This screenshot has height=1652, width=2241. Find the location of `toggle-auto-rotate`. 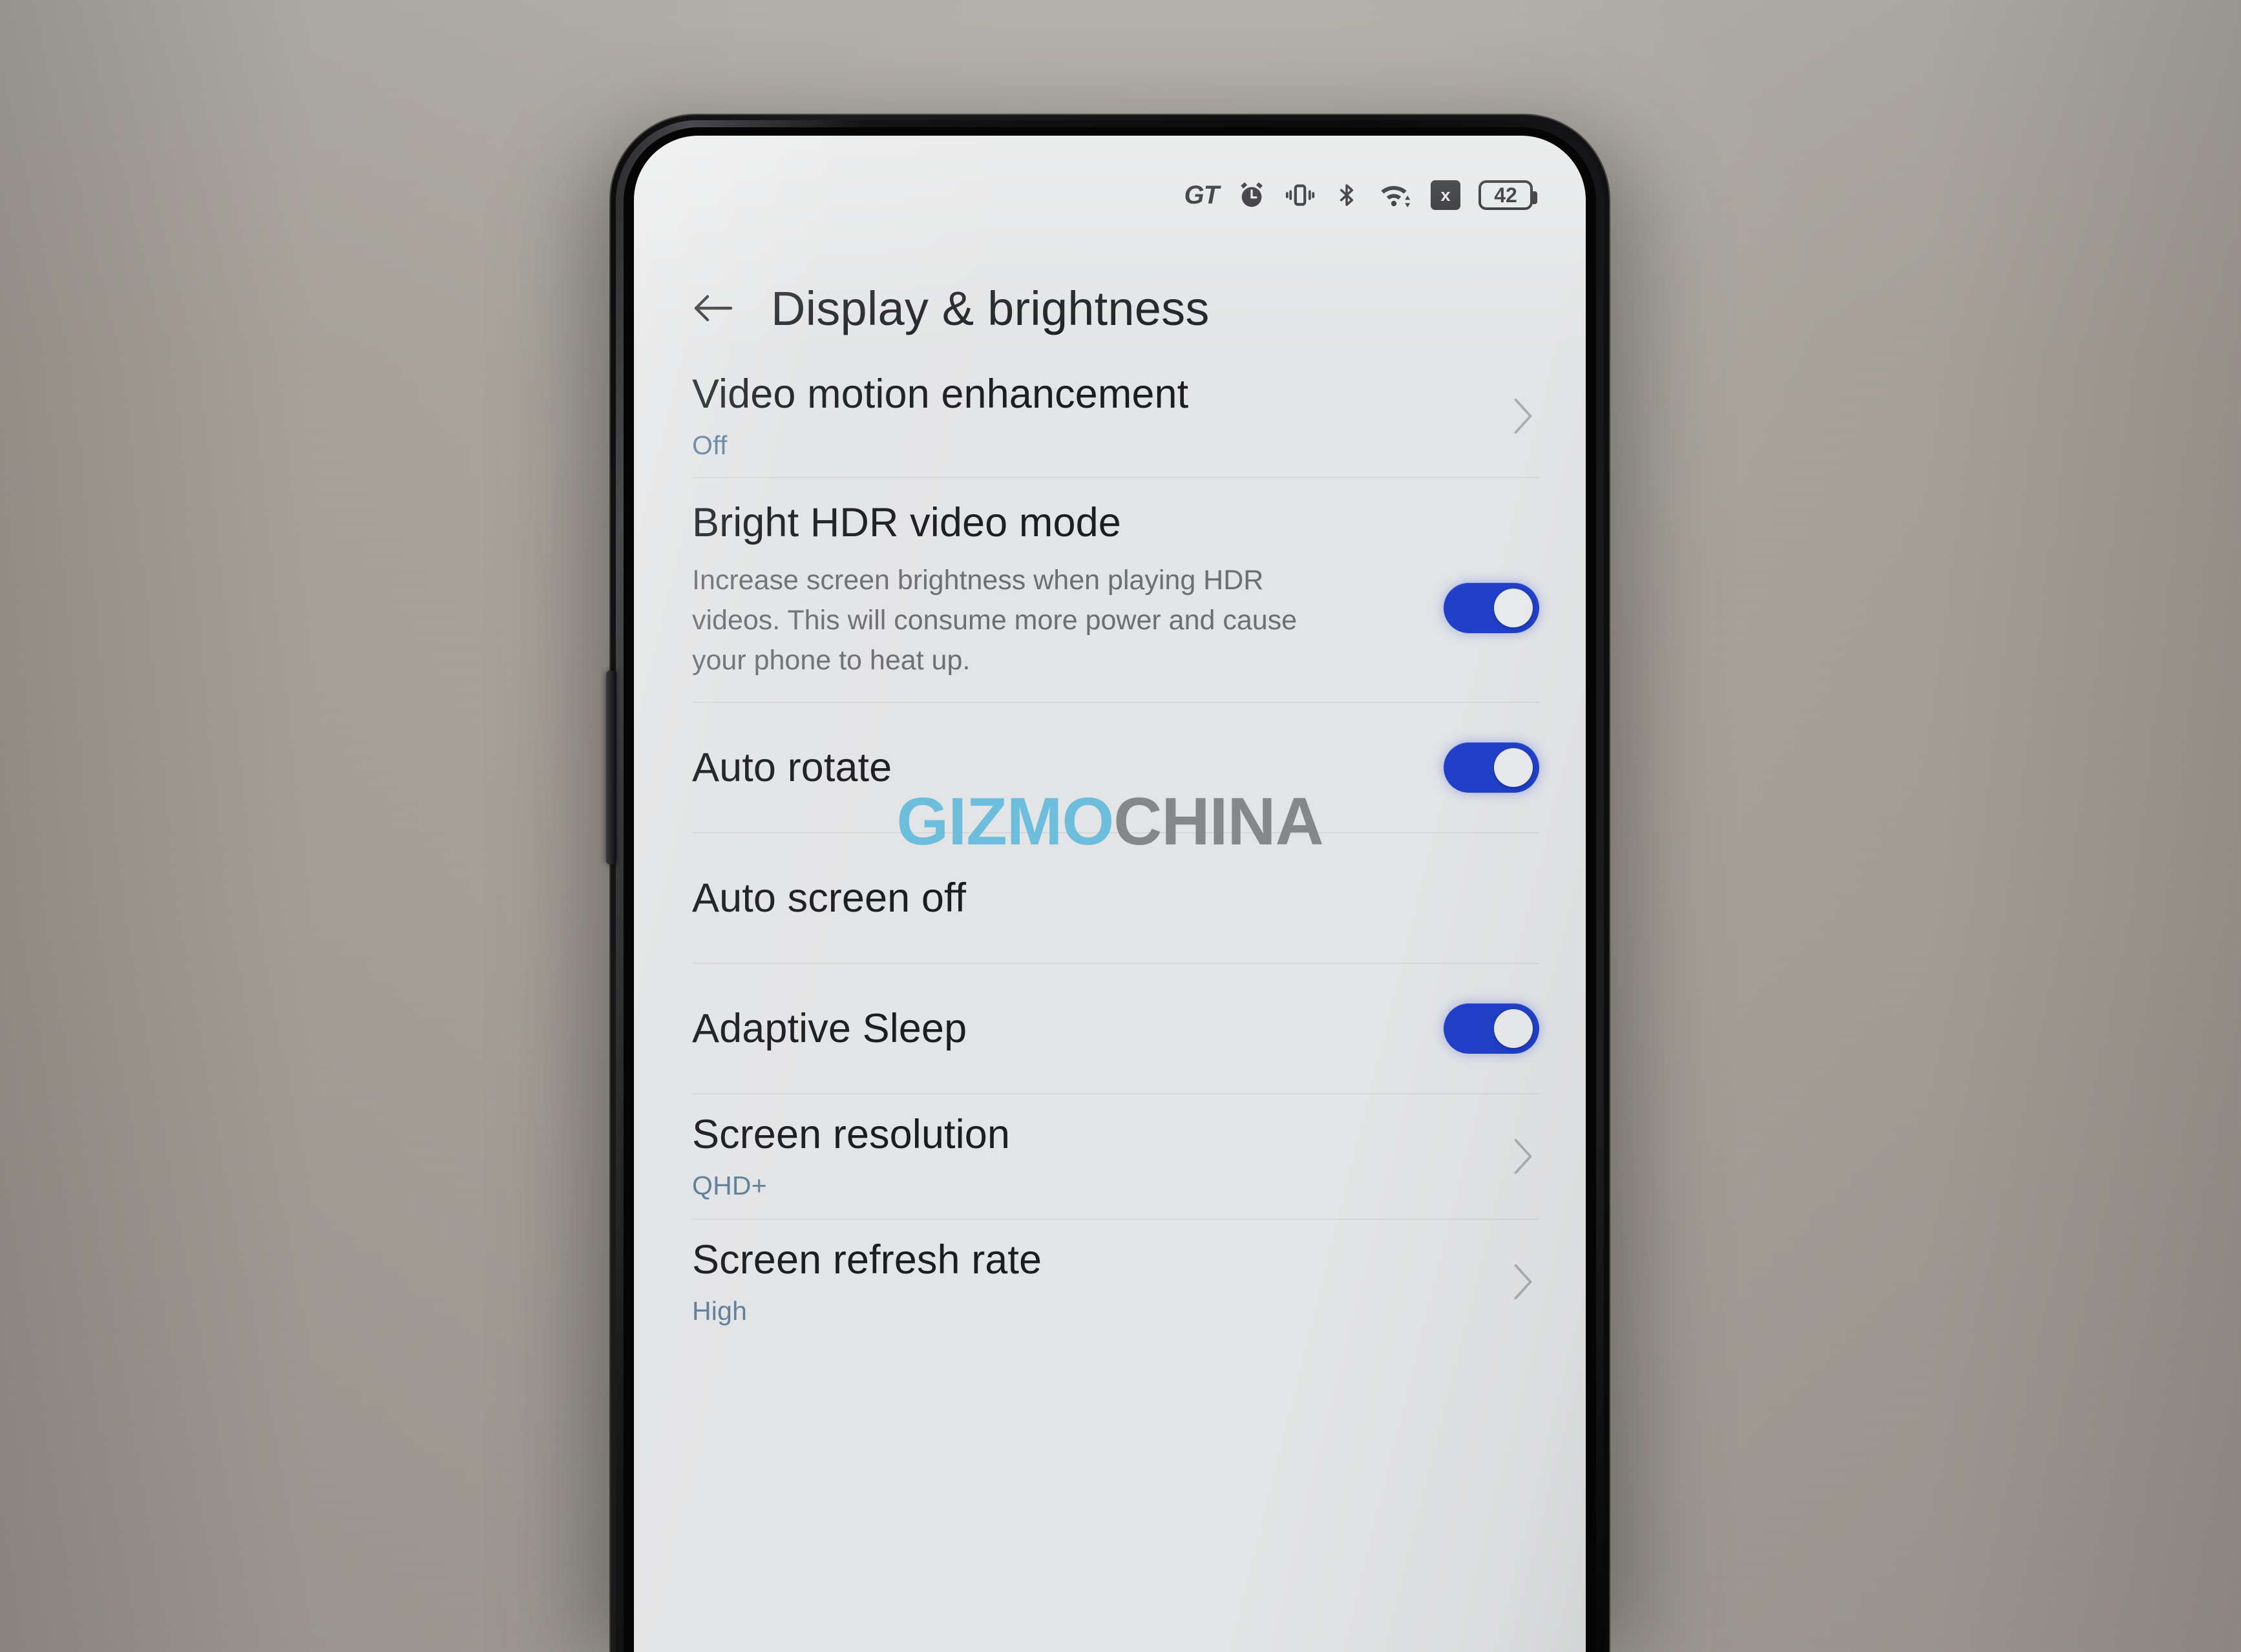

toggle-auto-rotate is located at coordinates (1491, 767).